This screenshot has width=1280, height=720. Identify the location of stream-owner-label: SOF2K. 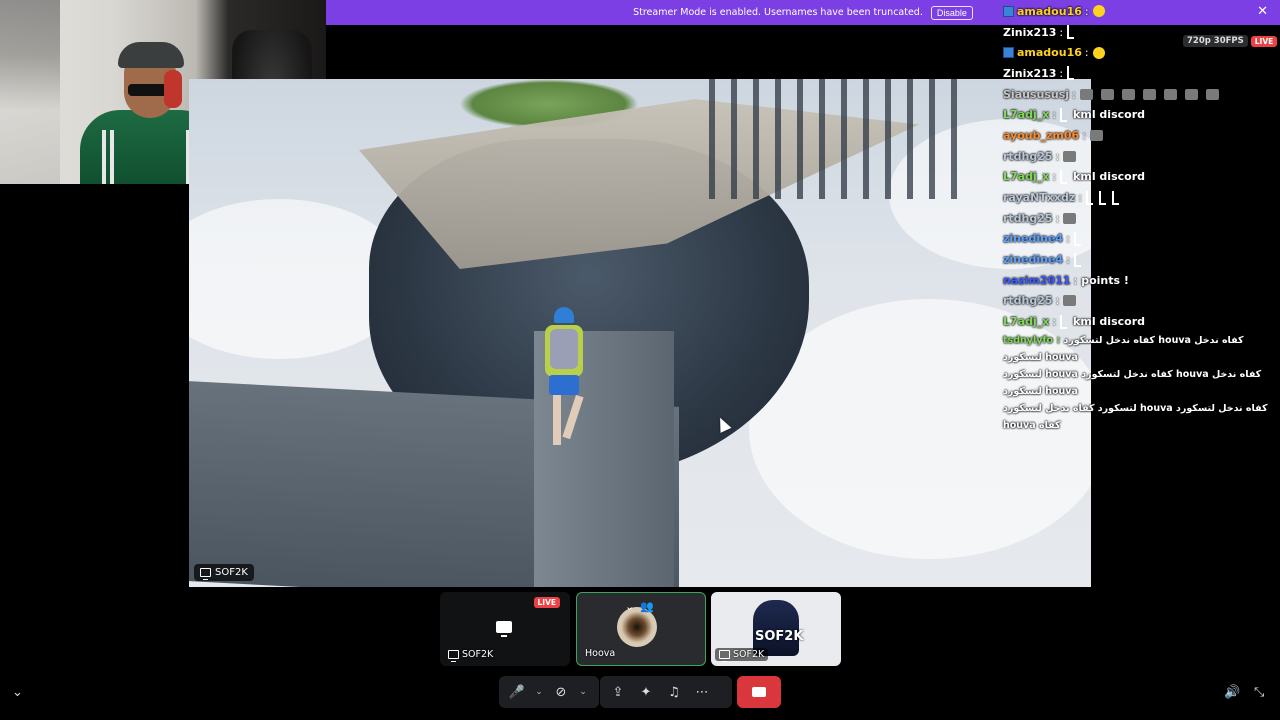
(224, 572).